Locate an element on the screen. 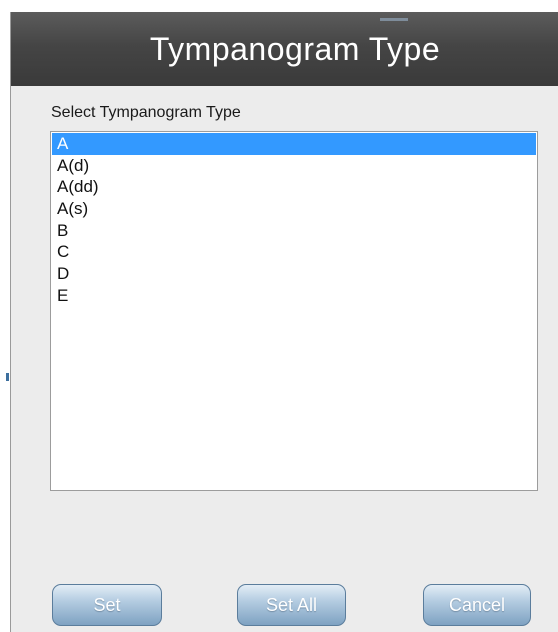 The width and height of the screenshot is (558, 632). list-item-b: B is located at coordinates (294, 231).